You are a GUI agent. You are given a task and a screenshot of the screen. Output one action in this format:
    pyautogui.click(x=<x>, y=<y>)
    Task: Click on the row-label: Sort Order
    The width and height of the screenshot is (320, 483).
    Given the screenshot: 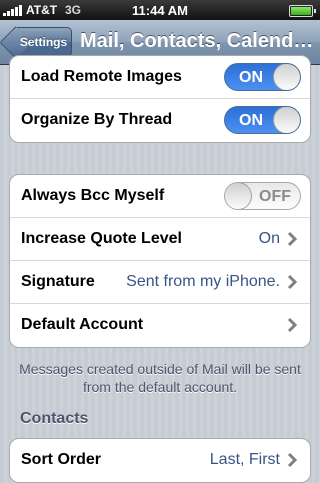 What is the action you would take?
    pyautogui.click(x=61, y=459)
    